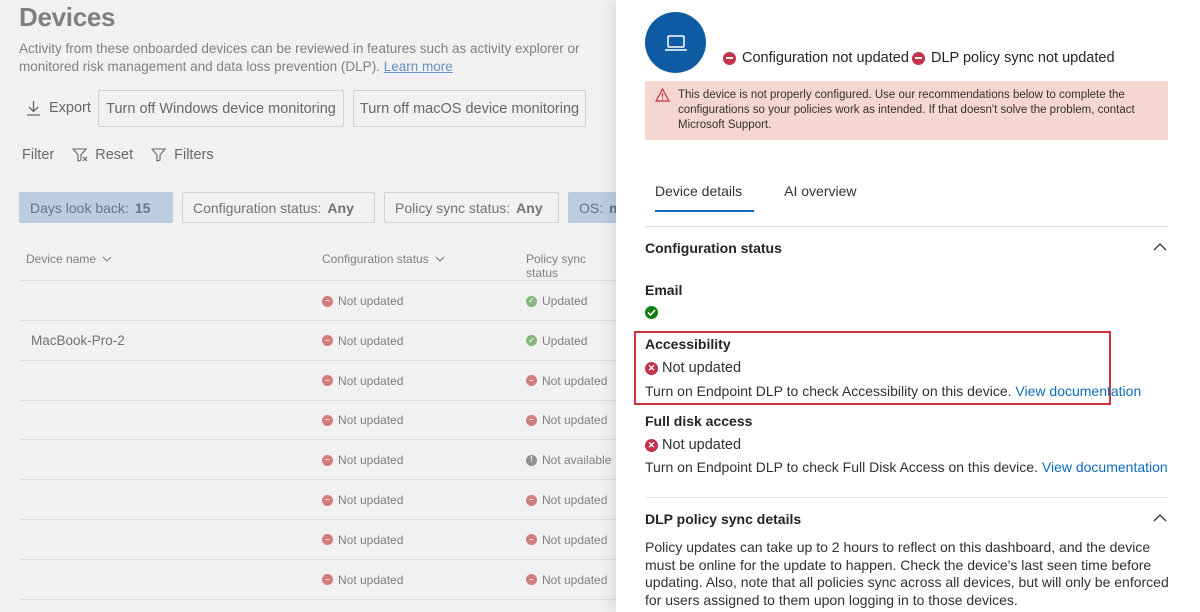 The image size is (1200, 612). I want to click on configuration-status-heading: Configuration status, so click(713, 248).